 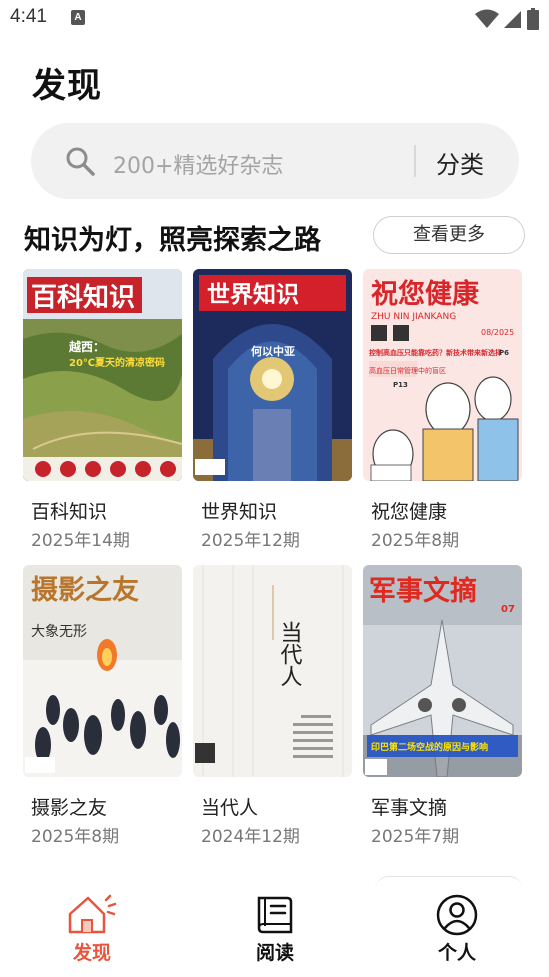 I want to click on see-more-button: 查看更多, so click(x=449, y=235).